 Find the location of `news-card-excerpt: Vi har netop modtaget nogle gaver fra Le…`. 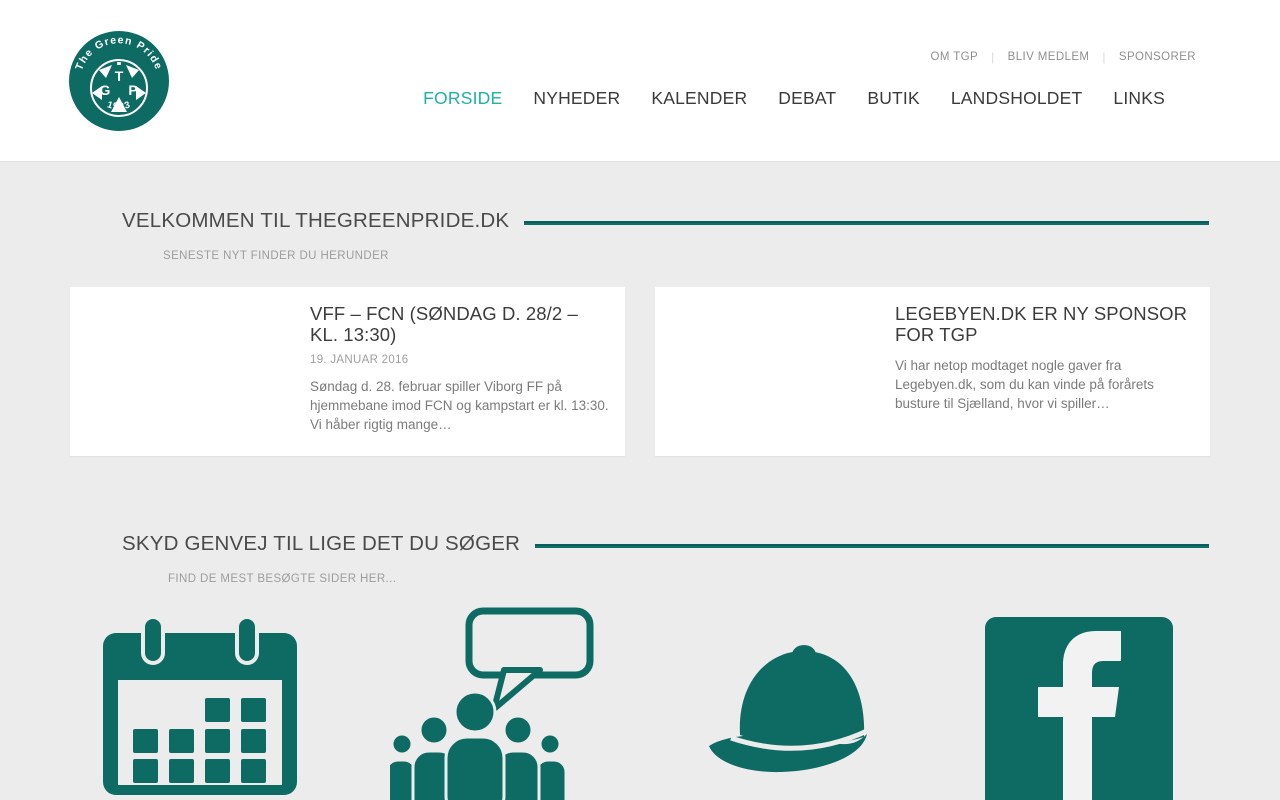

news-card-excerpt: Vi har netop modtaget nogle gaver fra Le… is located at coordinates (1024, 384).